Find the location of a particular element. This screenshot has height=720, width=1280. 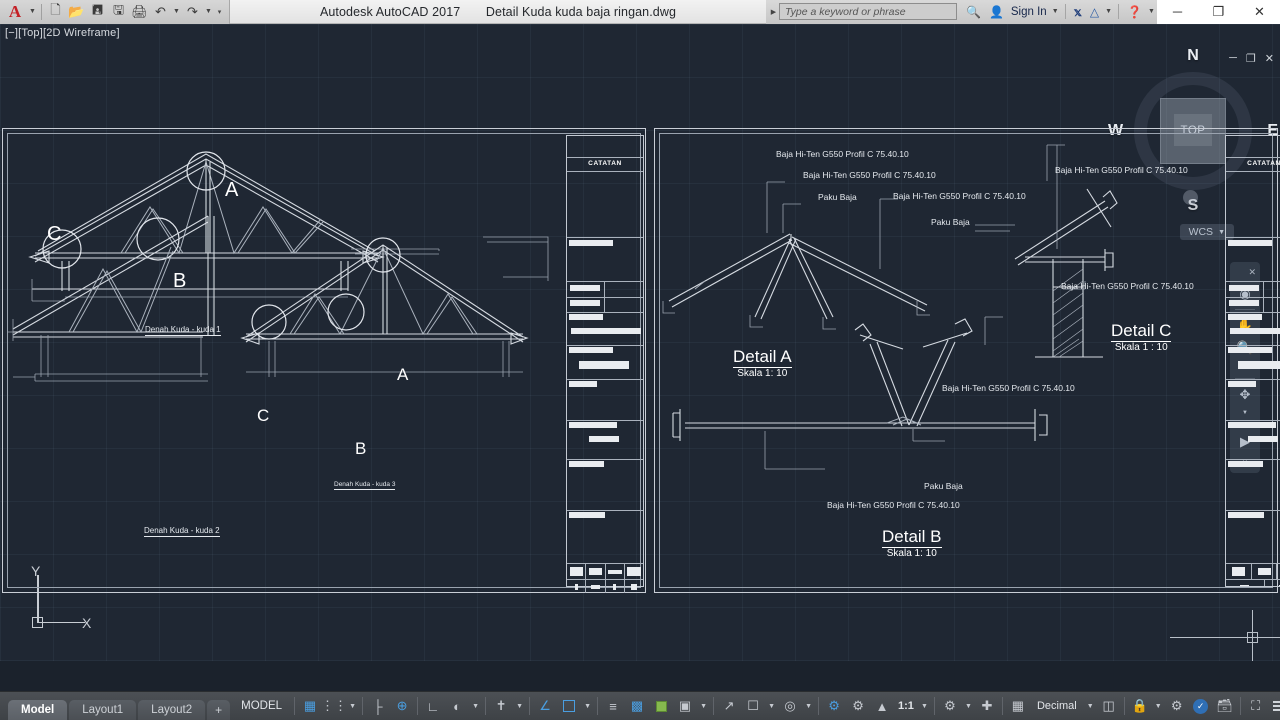

divider is located at coordinates (1240, 706).